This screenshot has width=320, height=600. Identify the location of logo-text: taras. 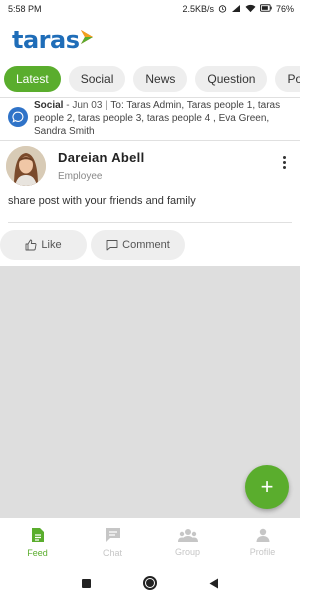
(46, 40).